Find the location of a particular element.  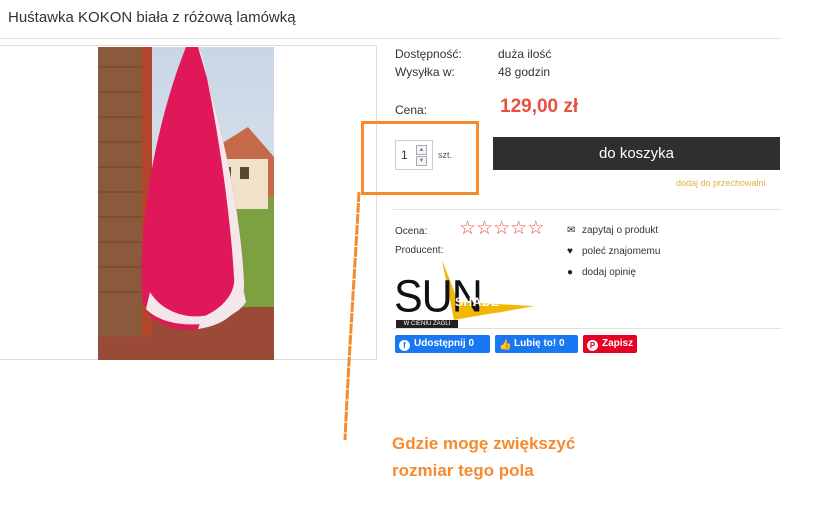

social-divider is located at coordinates (587, 328).